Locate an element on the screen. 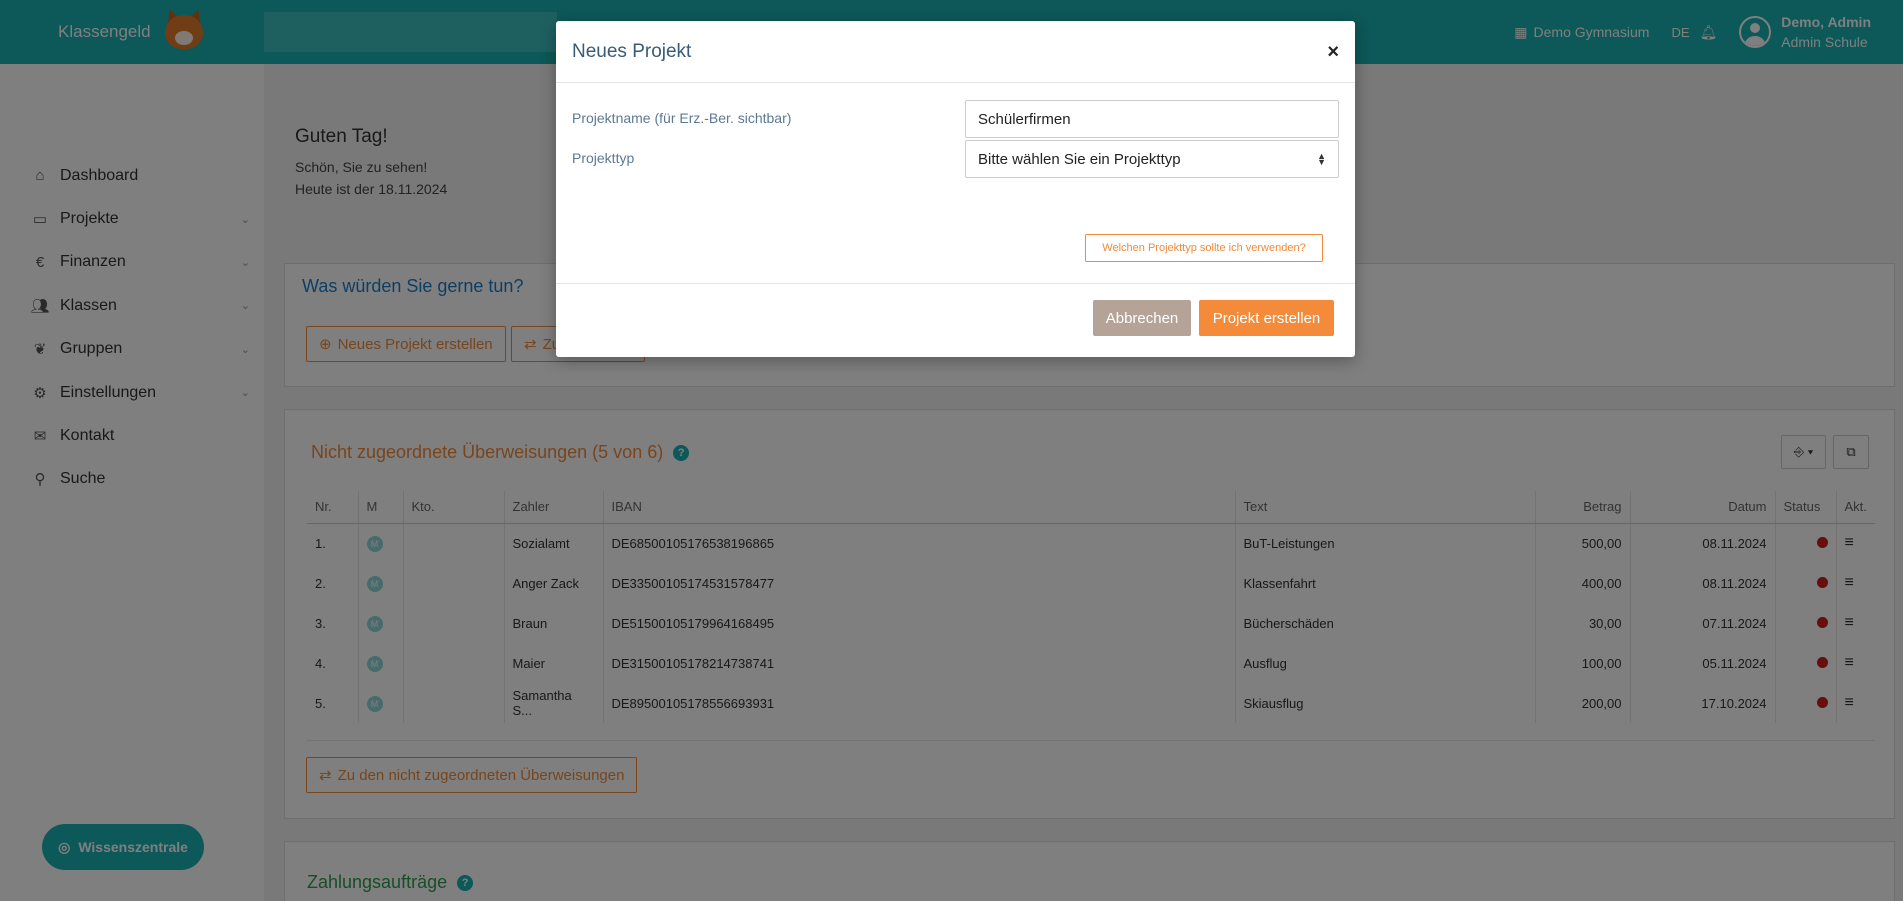  project-type-help-button: Welchen Projekttyp sollte ich verwenden? is located at coordinates (1204, 248).